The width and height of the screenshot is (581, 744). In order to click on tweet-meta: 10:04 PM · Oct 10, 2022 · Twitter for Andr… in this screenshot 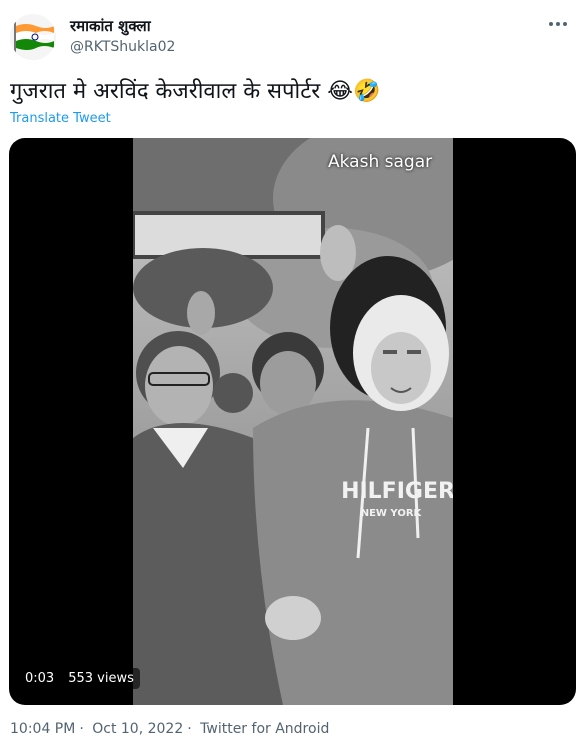, I will do `click(171, 729)`.